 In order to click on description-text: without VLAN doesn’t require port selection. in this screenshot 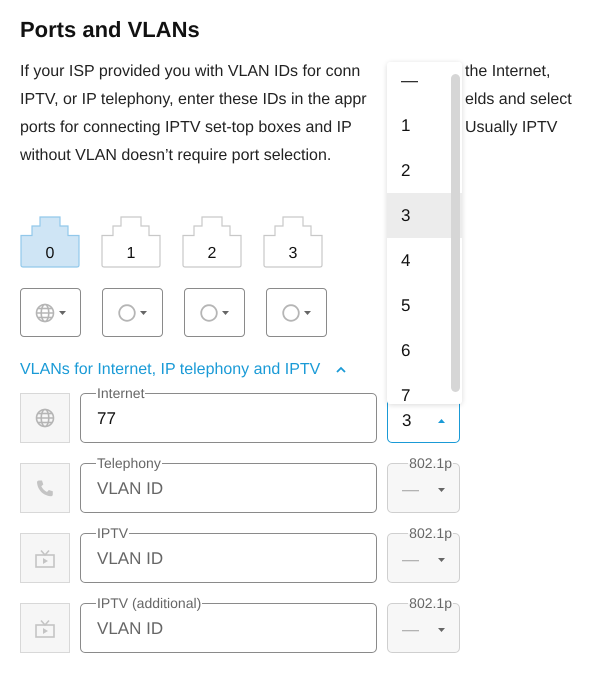, I will do `click(176, 156)`.